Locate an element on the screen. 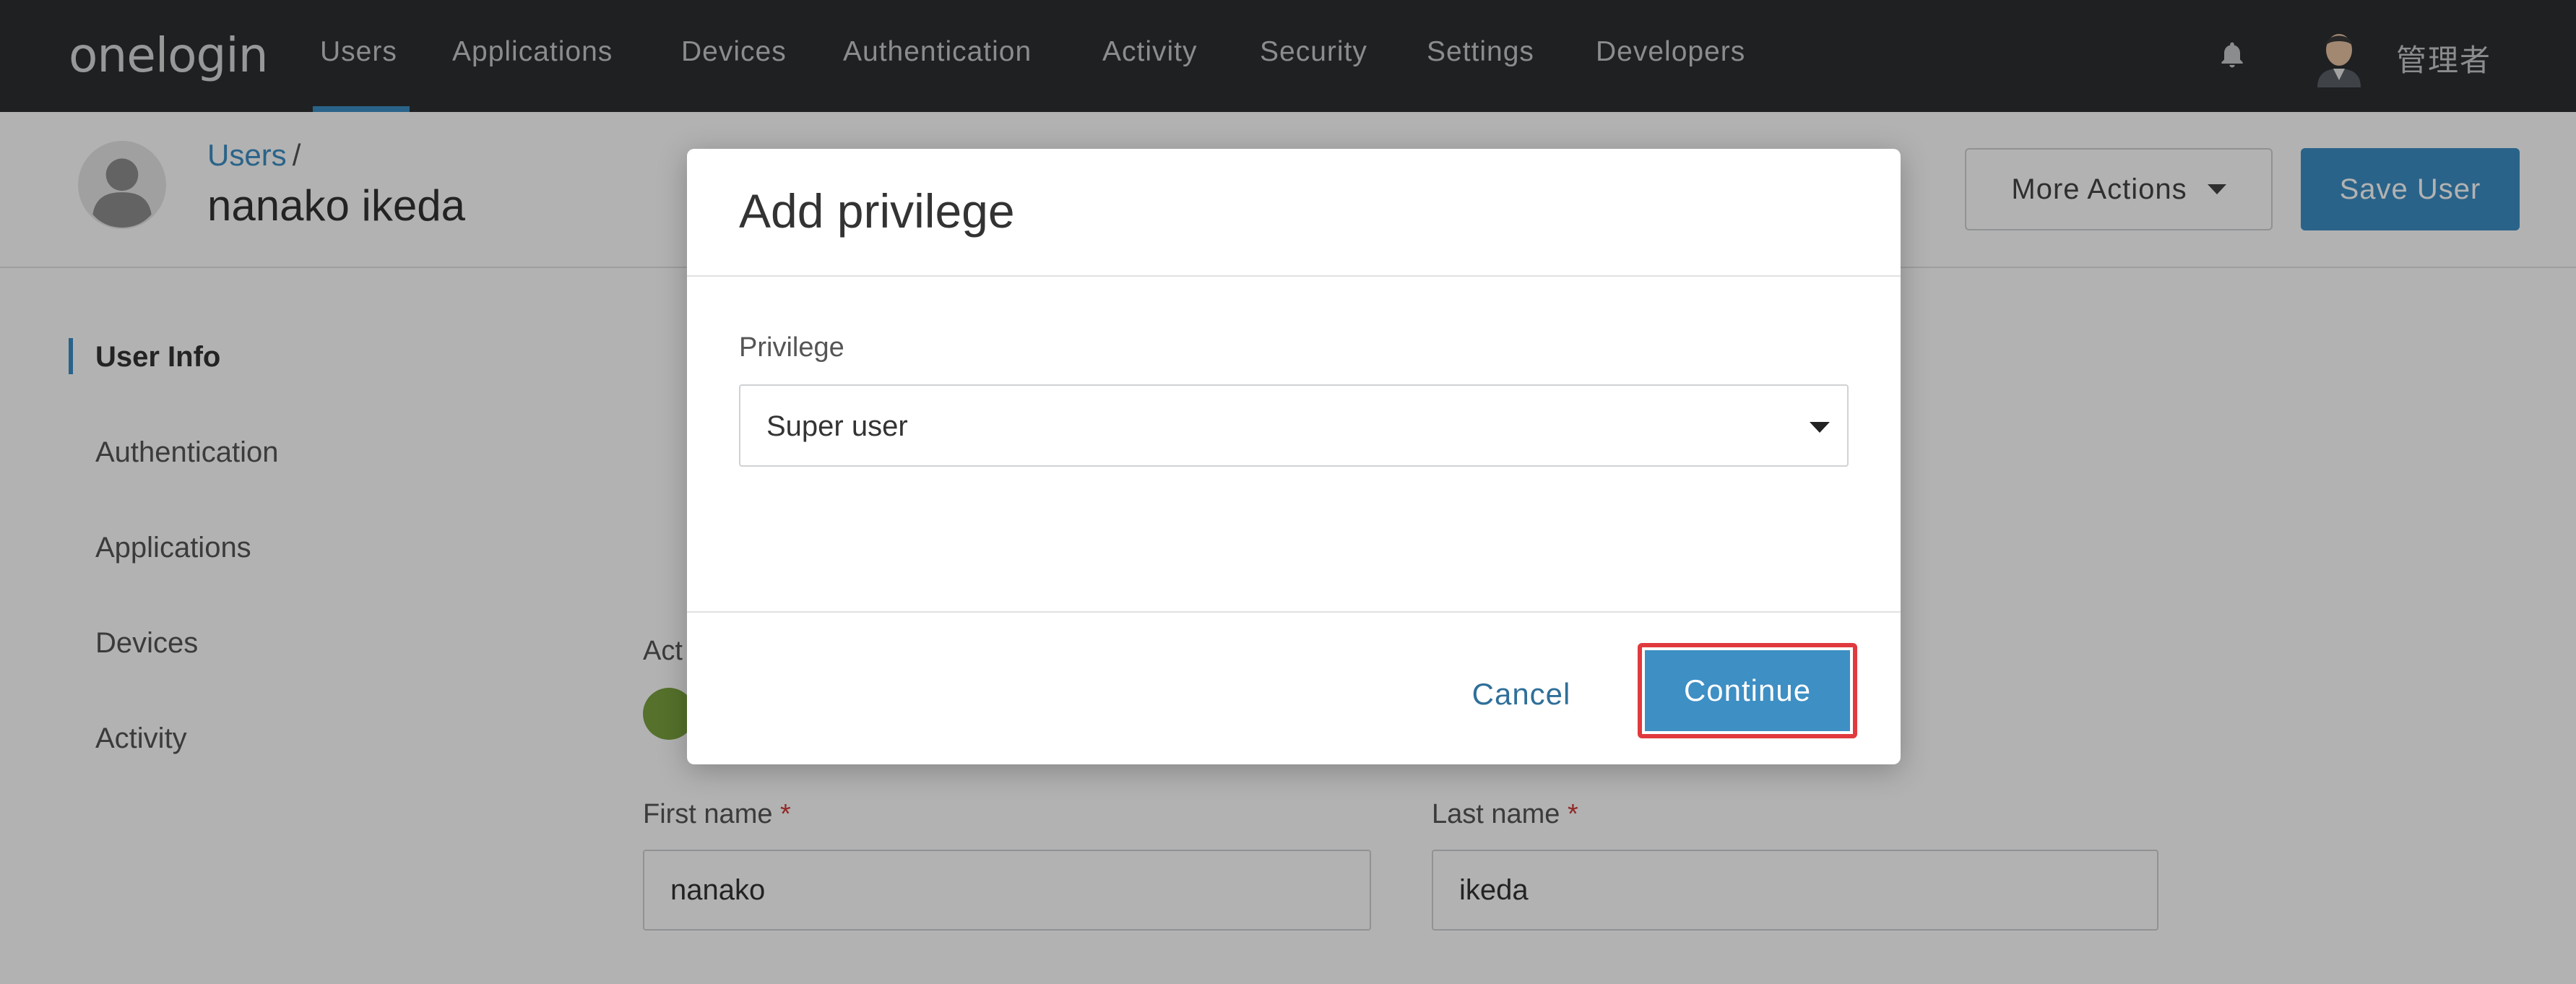 The height and width of the screenshot is (984, 2576). dialog-footer-divider is located at coordinates (1294, 612).